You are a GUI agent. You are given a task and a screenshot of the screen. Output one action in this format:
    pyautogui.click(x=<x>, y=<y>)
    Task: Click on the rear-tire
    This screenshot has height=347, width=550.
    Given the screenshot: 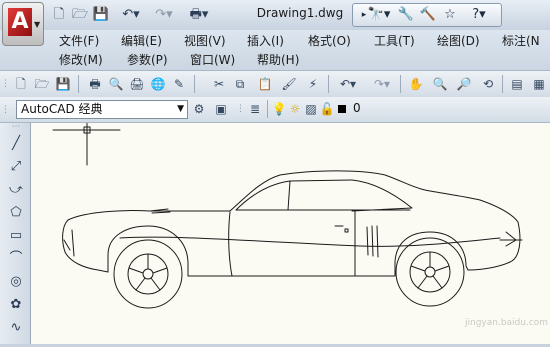 What is the action you would take?
    pyautogui.click(x=430, y=272)
    